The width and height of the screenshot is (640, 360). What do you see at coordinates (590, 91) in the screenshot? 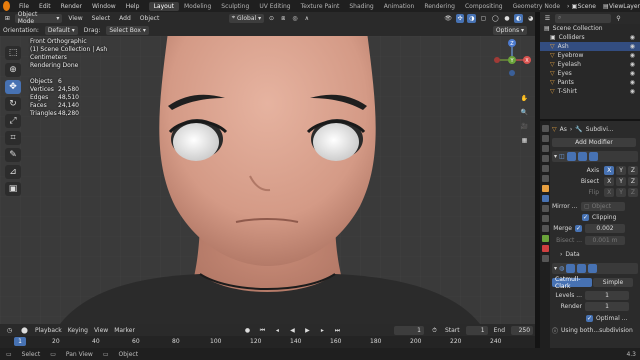
I see `outliner-item: ▽ T-Shirt ◉` at bounding box center [590, 91].